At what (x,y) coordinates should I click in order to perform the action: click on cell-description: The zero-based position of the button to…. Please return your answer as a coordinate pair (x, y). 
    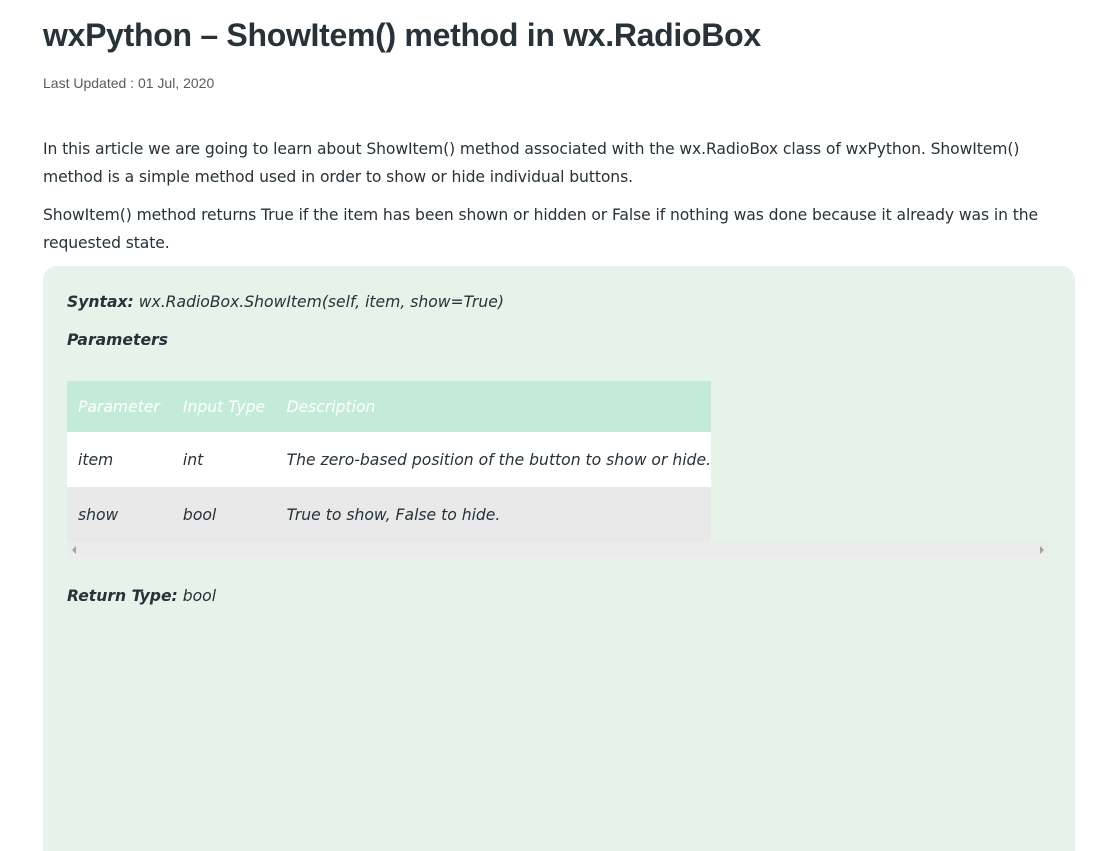
    Looking at the image, I should click on (493, 459).